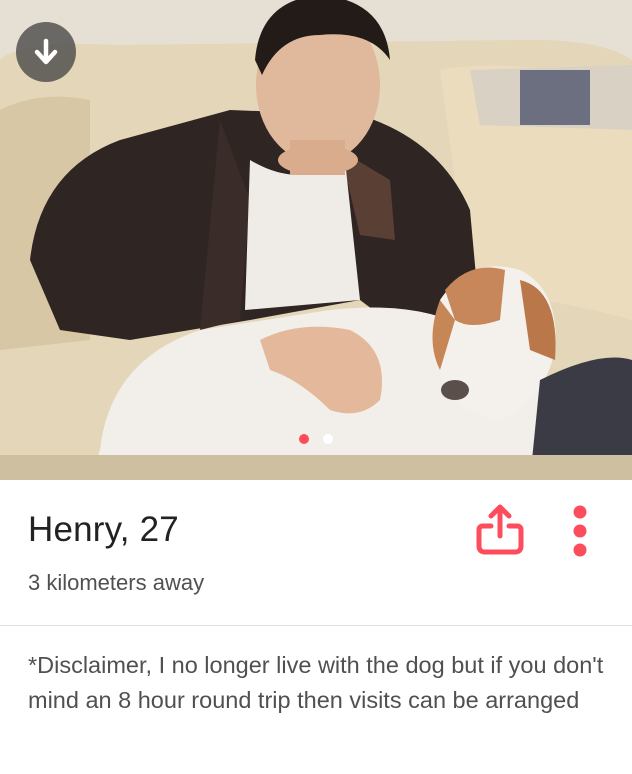 This screenshot has width=632, height=774. I want to click on profile-distance: 3 kilometers away, so click(116, 582).